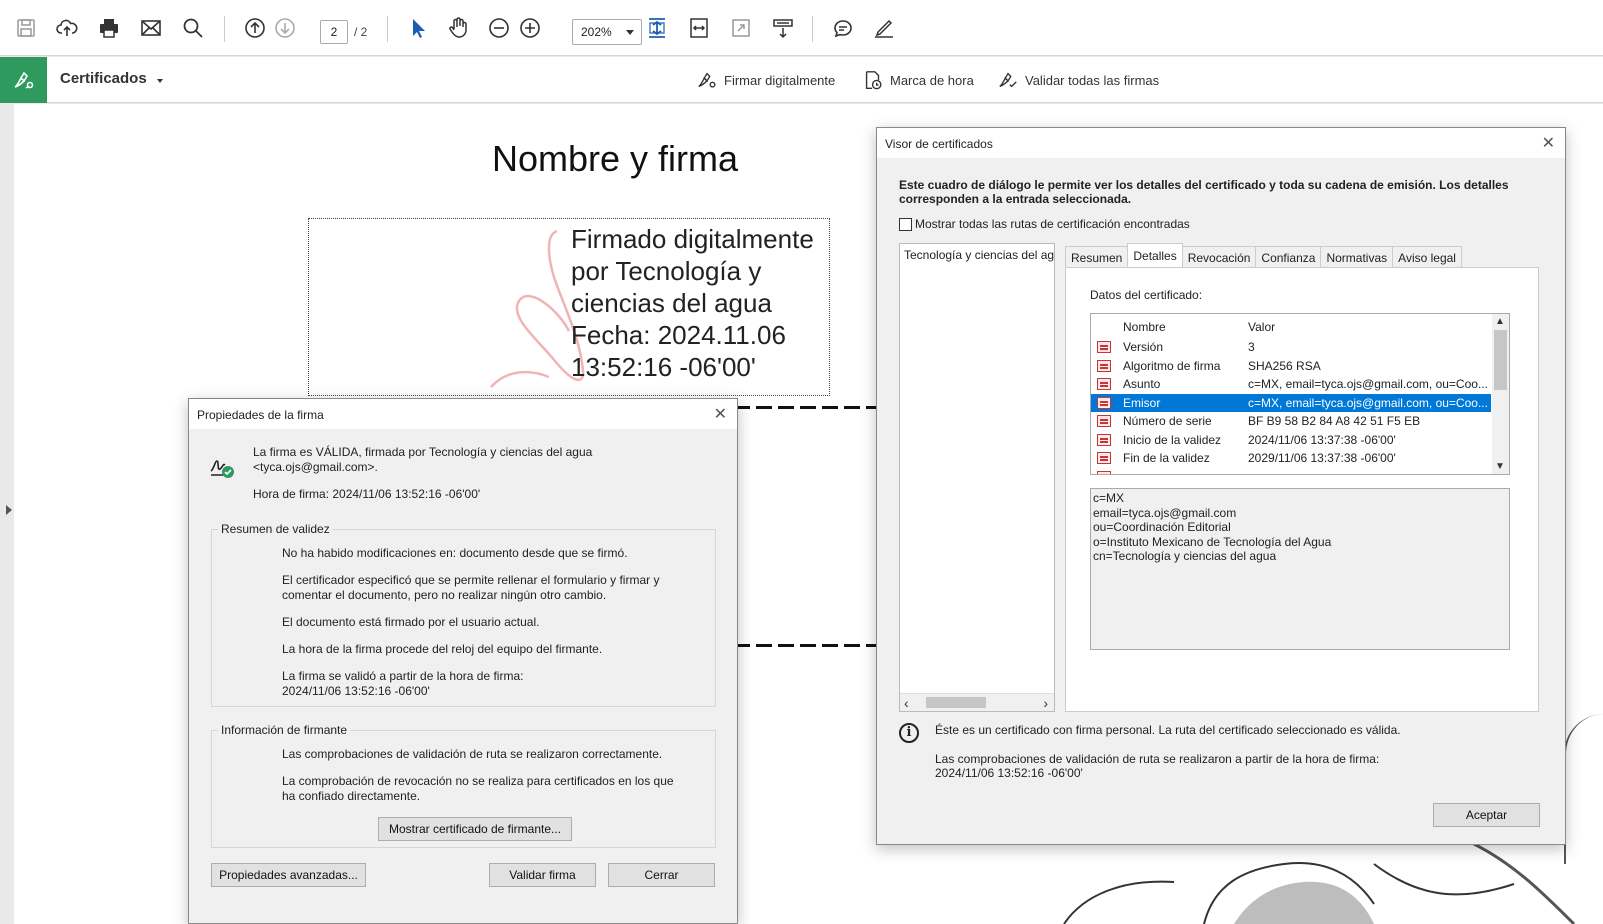 The image size is (1603, 924). I want to click on group-label: Información de firmante, so click(284, 730).